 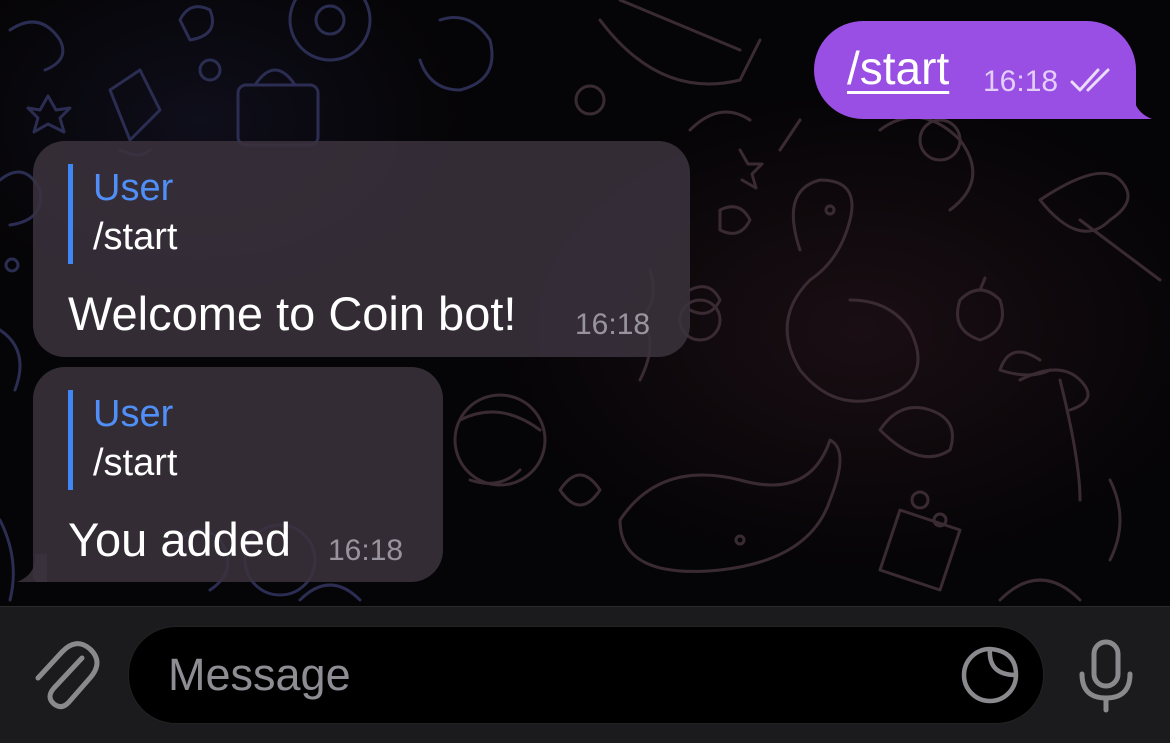 I want to click on outgoing-message-bubble: /start 16:18, so click(x=983, y=70).